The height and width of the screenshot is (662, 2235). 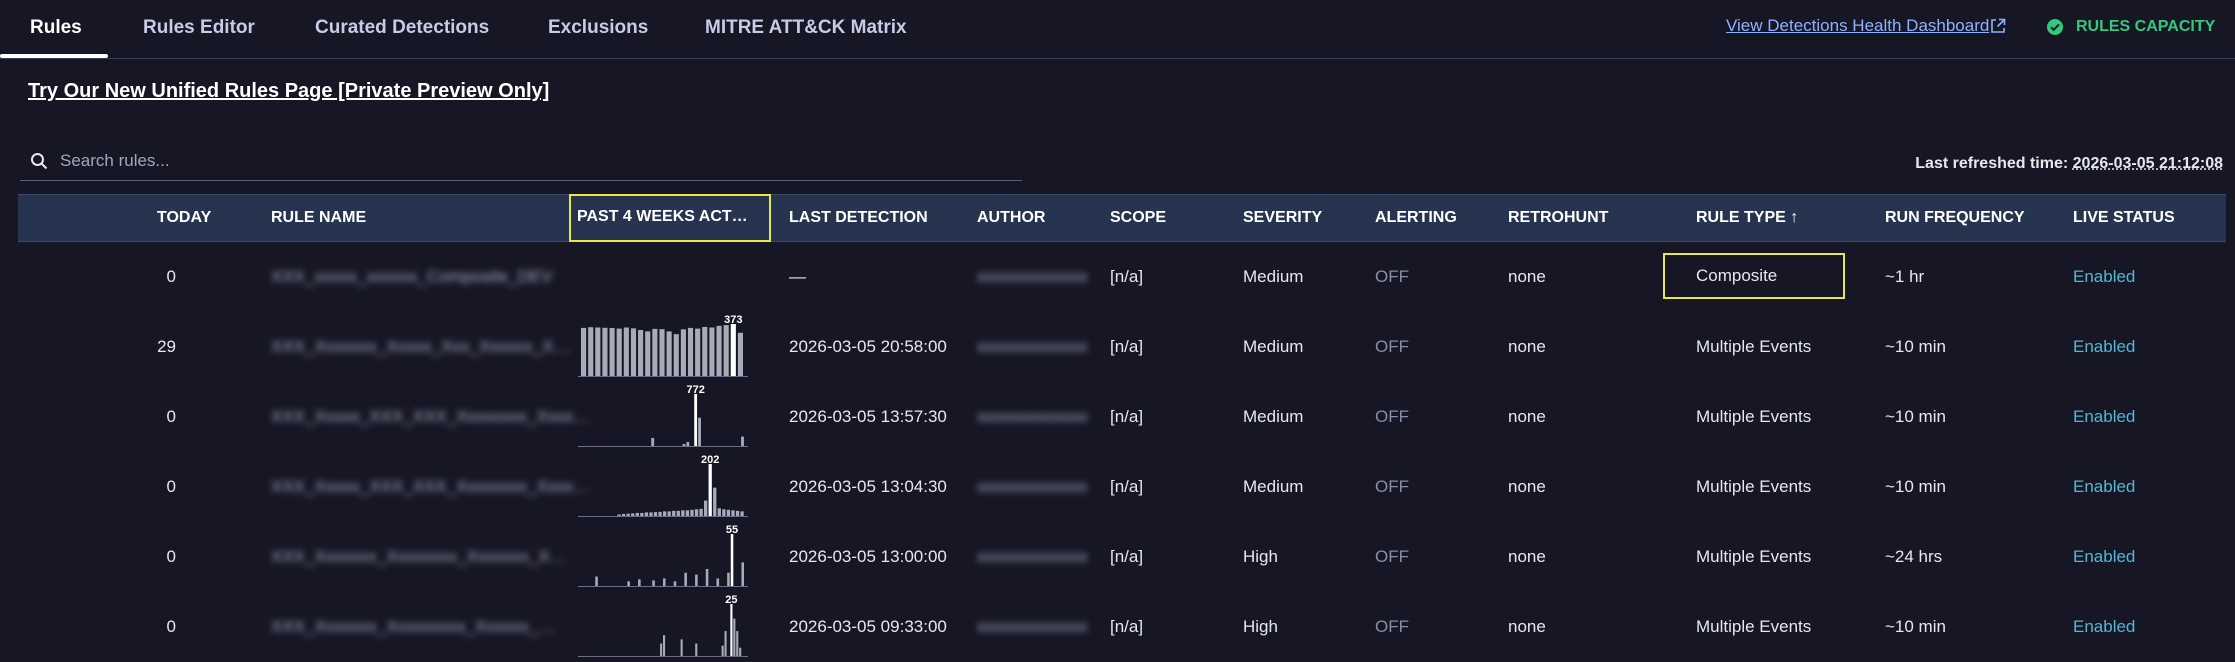 What do you see at coordinates (1138, 218) in the screenshot?
I see `col-scope: SCOPE` at bounding box center [1138, 218].